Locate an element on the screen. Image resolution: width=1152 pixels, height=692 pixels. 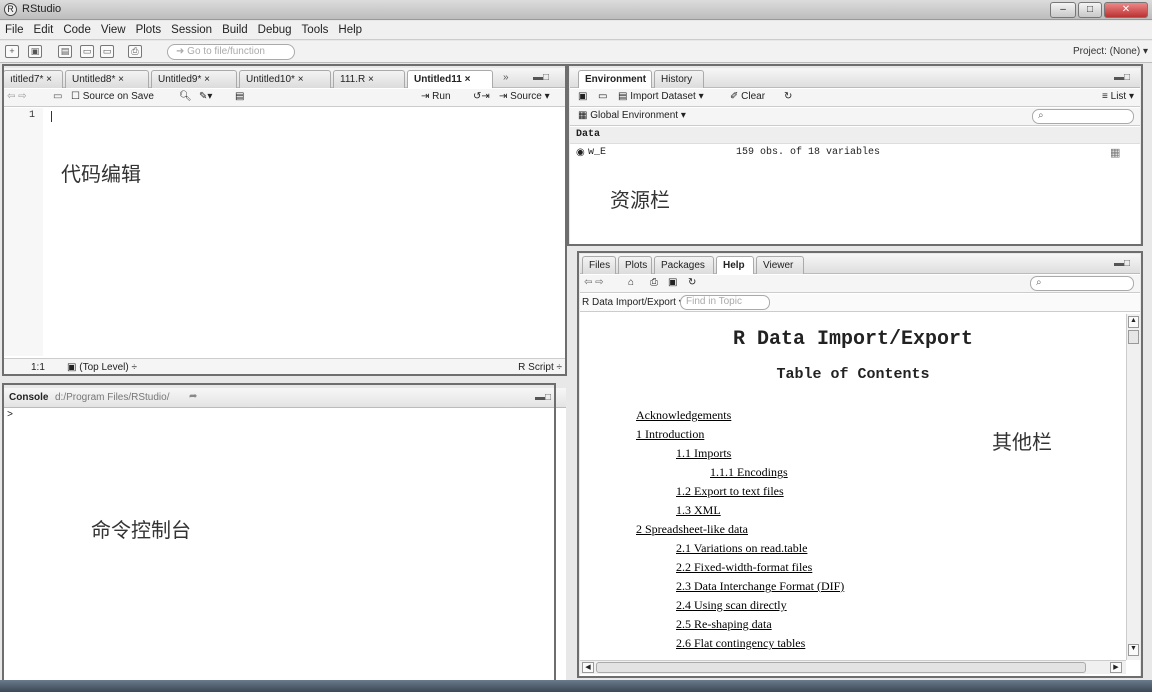
toc-link: 2.1 Variations on read.table is located at coordinates (741, 548).